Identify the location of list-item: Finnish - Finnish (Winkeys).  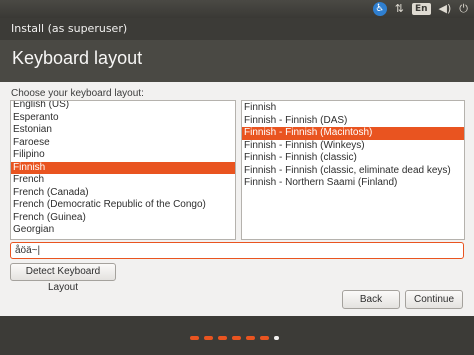
(353, 146).